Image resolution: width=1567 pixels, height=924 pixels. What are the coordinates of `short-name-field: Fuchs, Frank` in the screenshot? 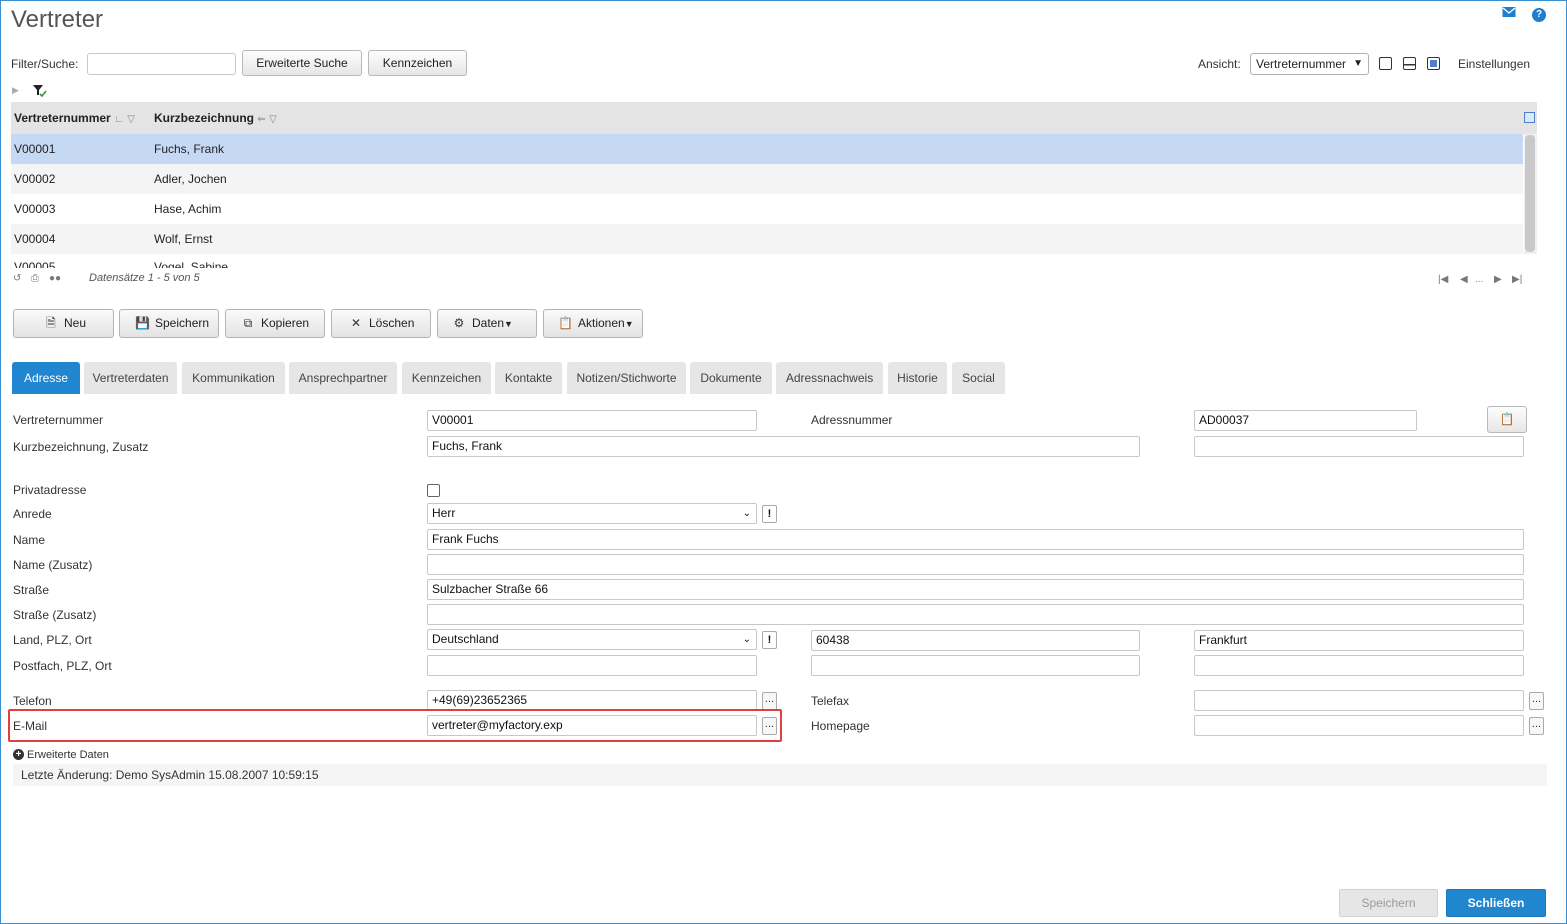 It's located at (783, 446).